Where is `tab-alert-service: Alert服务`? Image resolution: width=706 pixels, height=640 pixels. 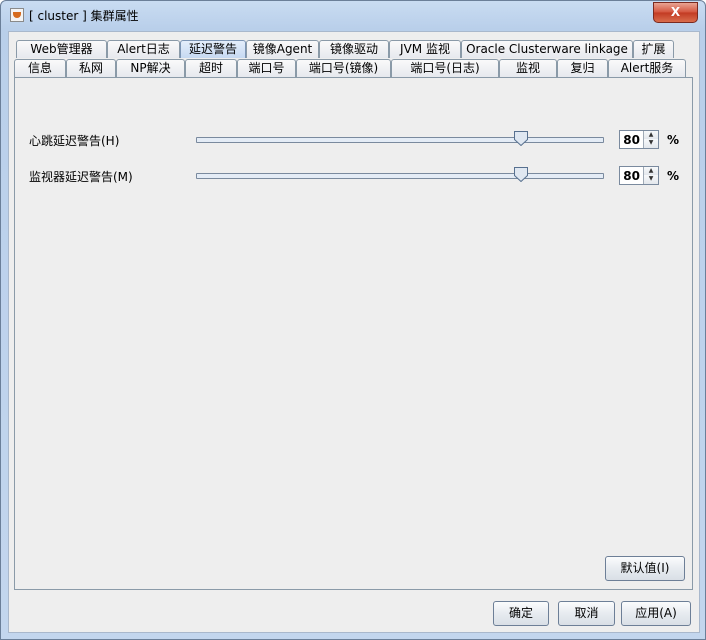
tab-alert-service: Alert服务 is located at coordinates (647, 68).